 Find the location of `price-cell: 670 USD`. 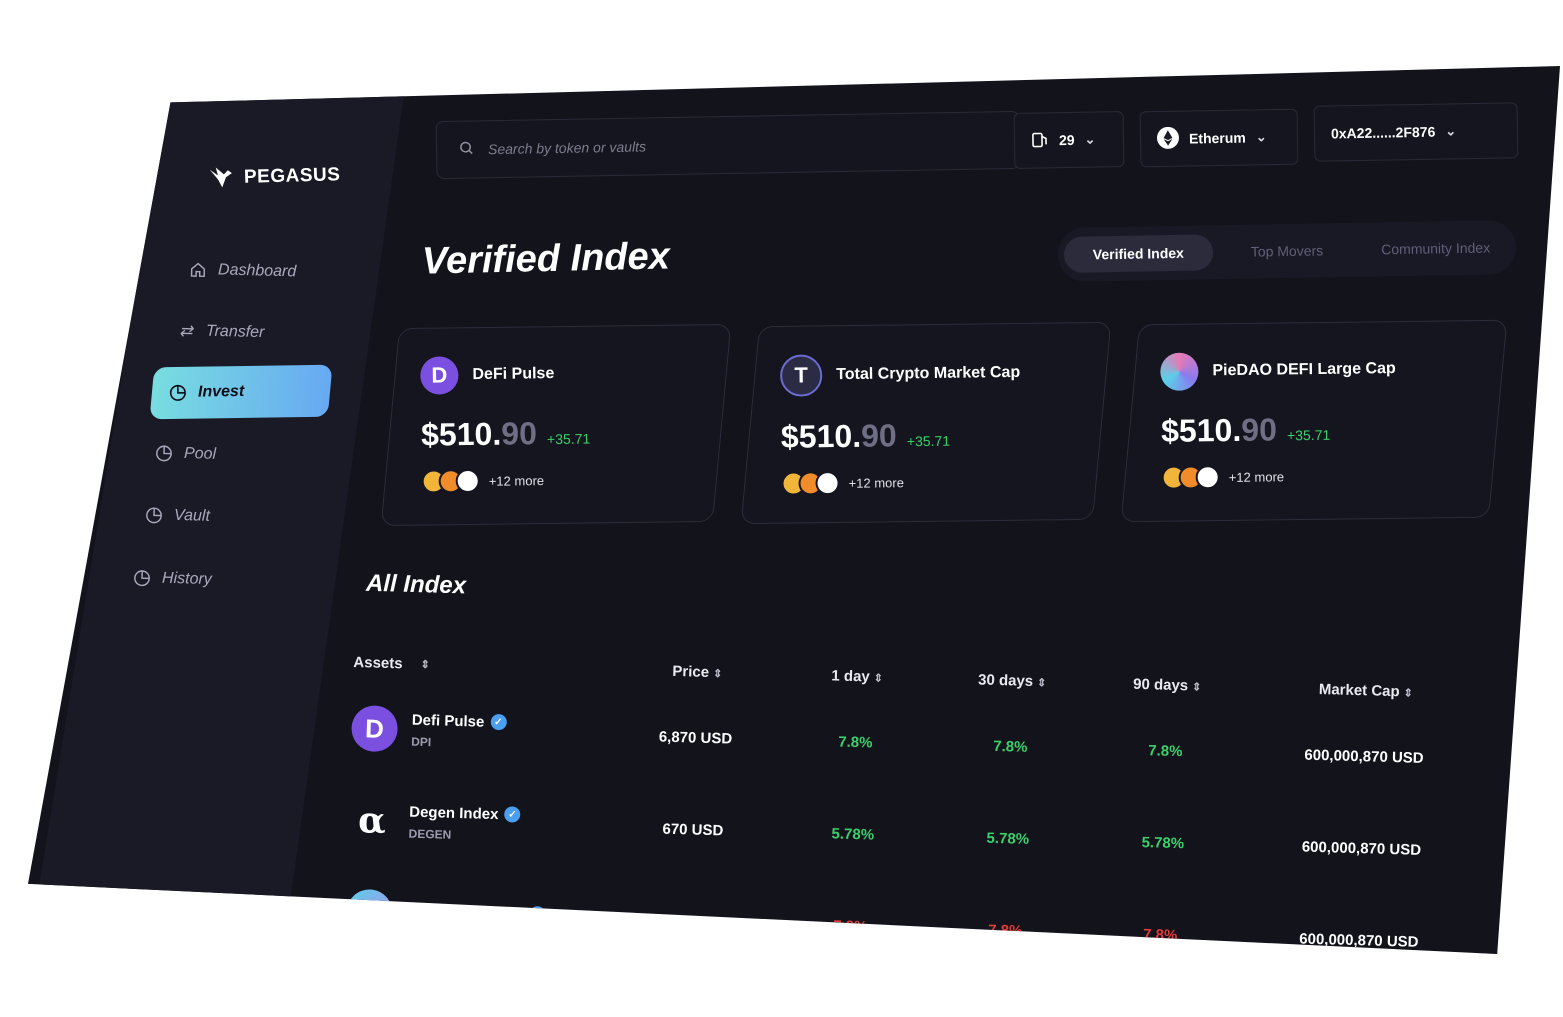

price-cell: 670 USD is located at coordinates (693, 829).